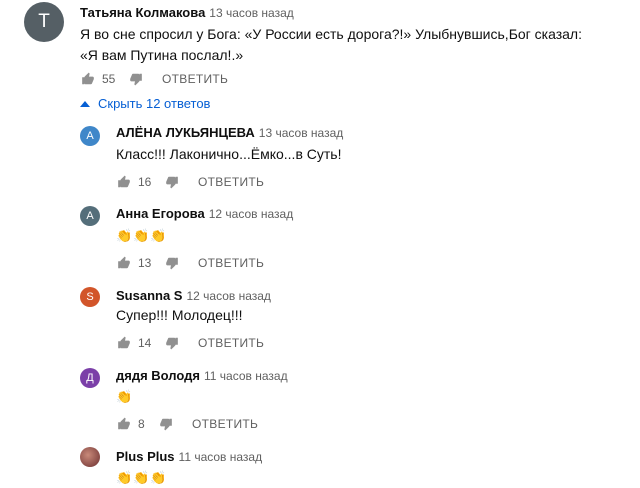 The height and width of the screenshot is (488, 640). I want to click on reply-text: Класс!!! Лаконично...Ёмко...в Суть!, so click(229, 154).